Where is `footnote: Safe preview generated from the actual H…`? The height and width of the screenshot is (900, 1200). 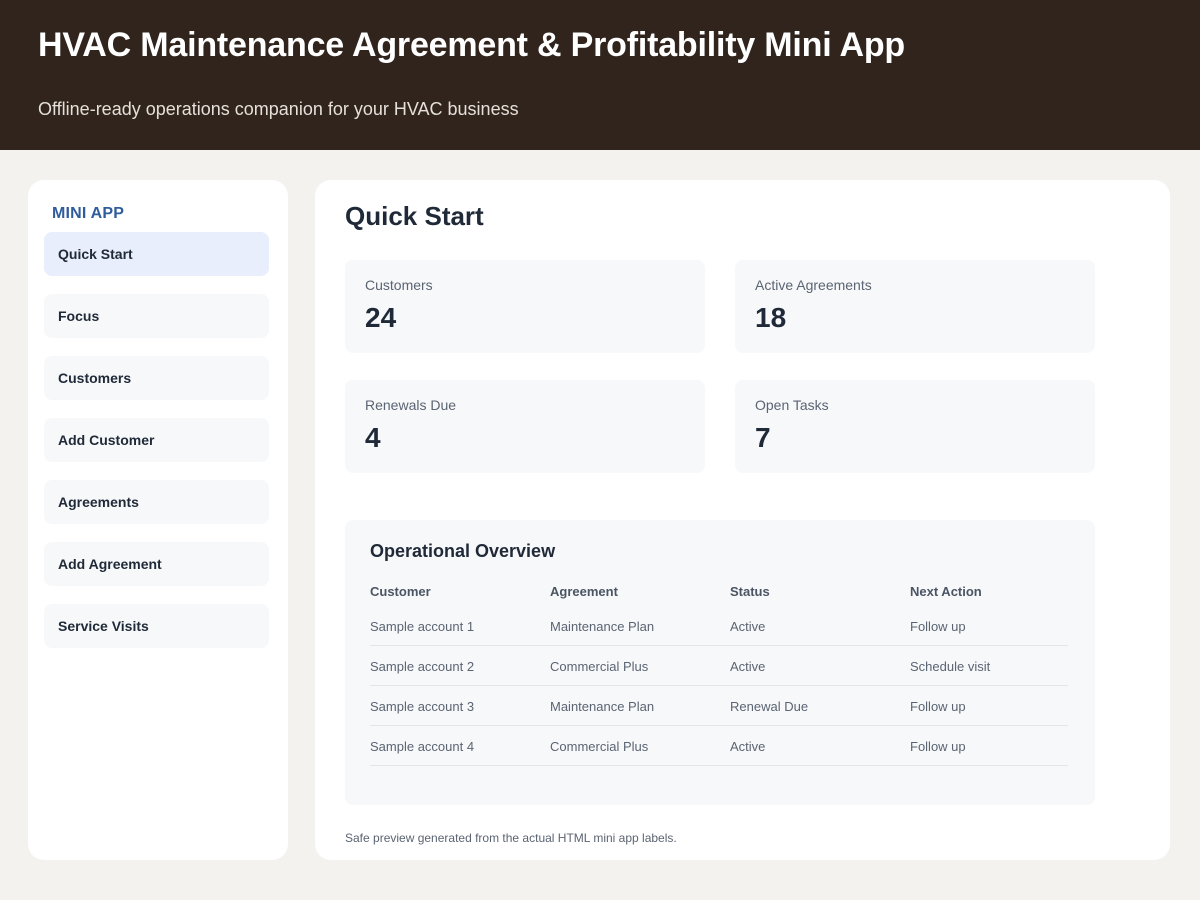
footnote: Safe preview generated from the actual H… is located at coordinates (511, 838).